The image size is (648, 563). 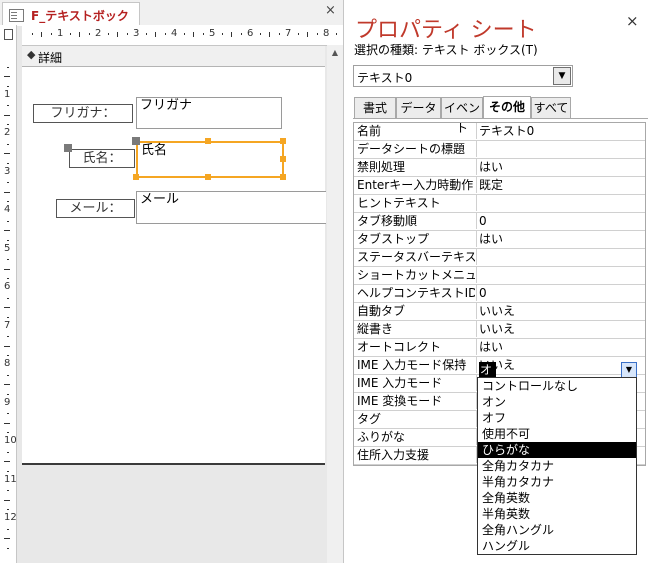 What do you see at coordinates (231, 207) in the screenshot?
I see `mail-textbox: メール` at bounding box center [231, 207].